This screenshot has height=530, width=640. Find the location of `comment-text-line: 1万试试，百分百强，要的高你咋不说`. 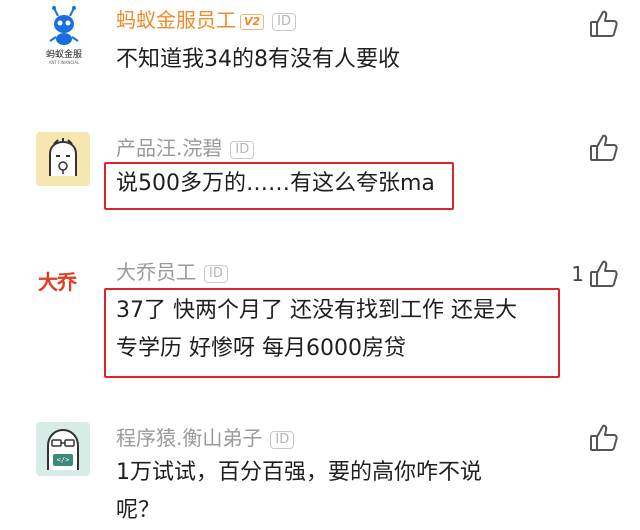

comment-text-line: 1万试试，百分百强，要的高你咋不说 is located at coordinates (299, 472).